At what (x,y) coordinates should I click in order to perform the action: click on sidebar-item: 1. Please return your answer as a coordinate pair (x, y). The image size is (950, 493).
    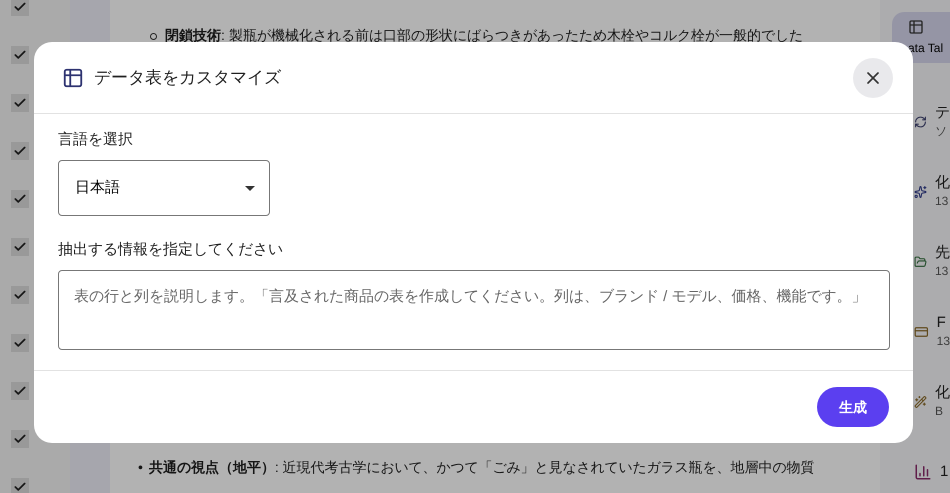
    Looking at the image, I should click on (921, 472).